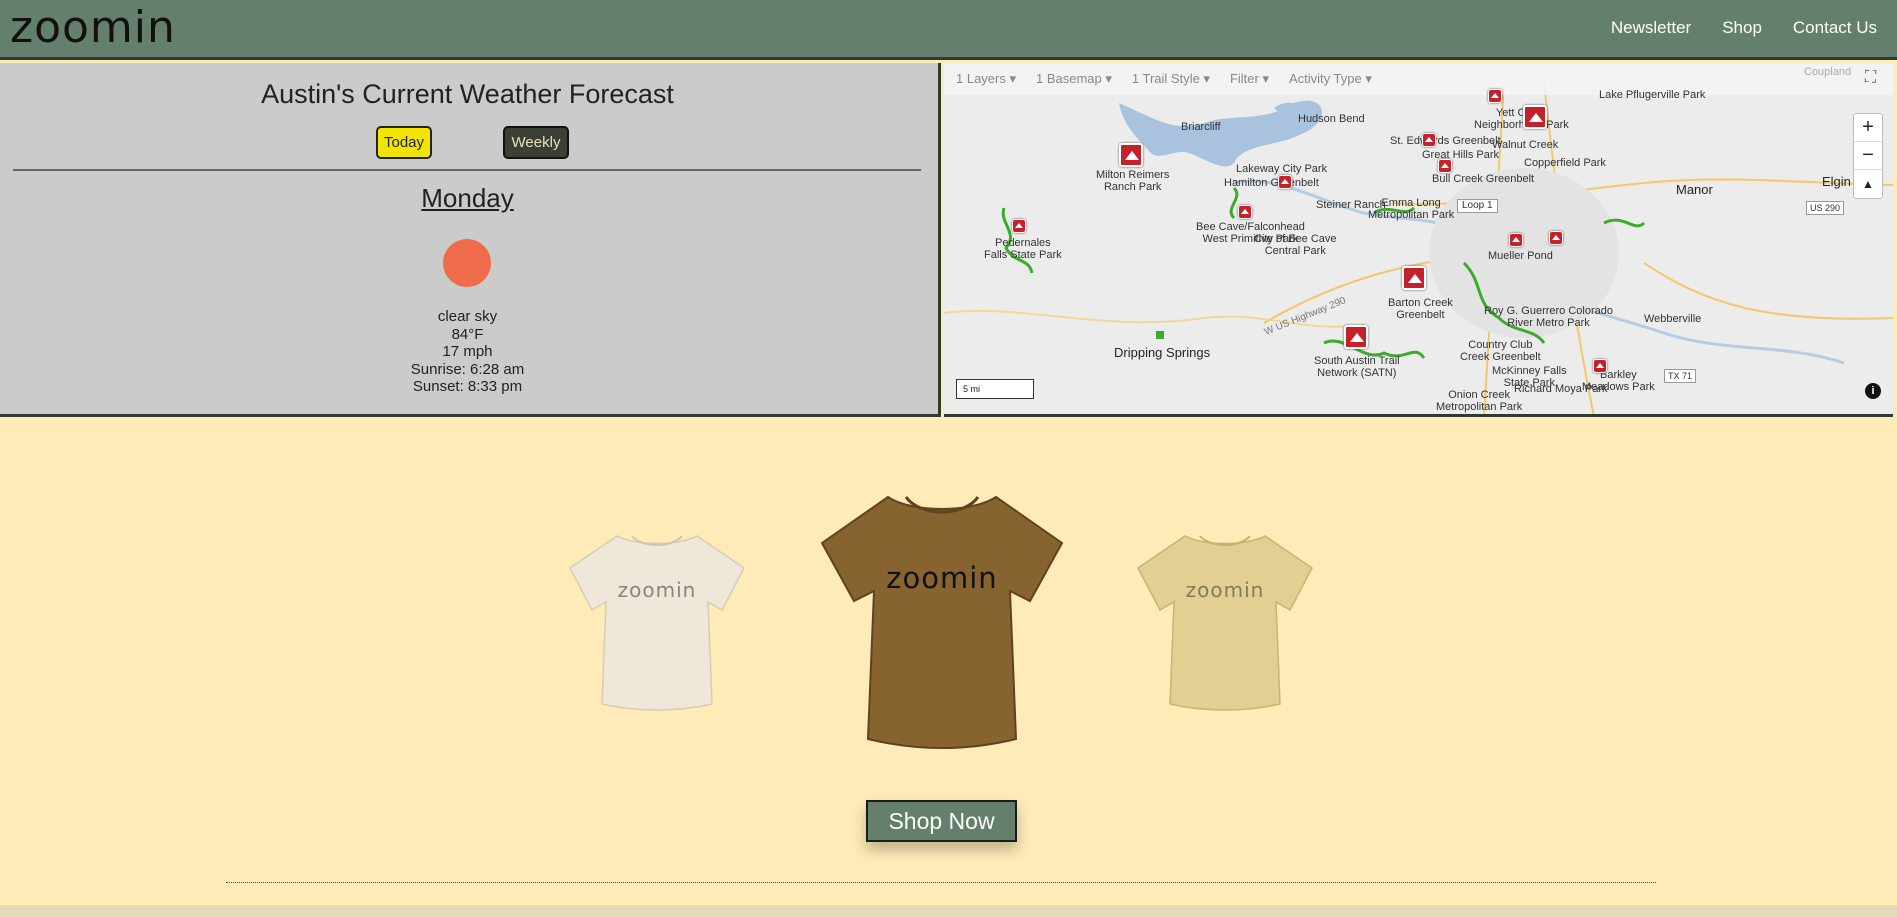 The height and width of the screenshot is (917, 1897). What do you see at coordinates (1565, 163) in the screenshot?
I see `map-label-copperfield: Copperfield Park` at bounding box center [1565, 163].